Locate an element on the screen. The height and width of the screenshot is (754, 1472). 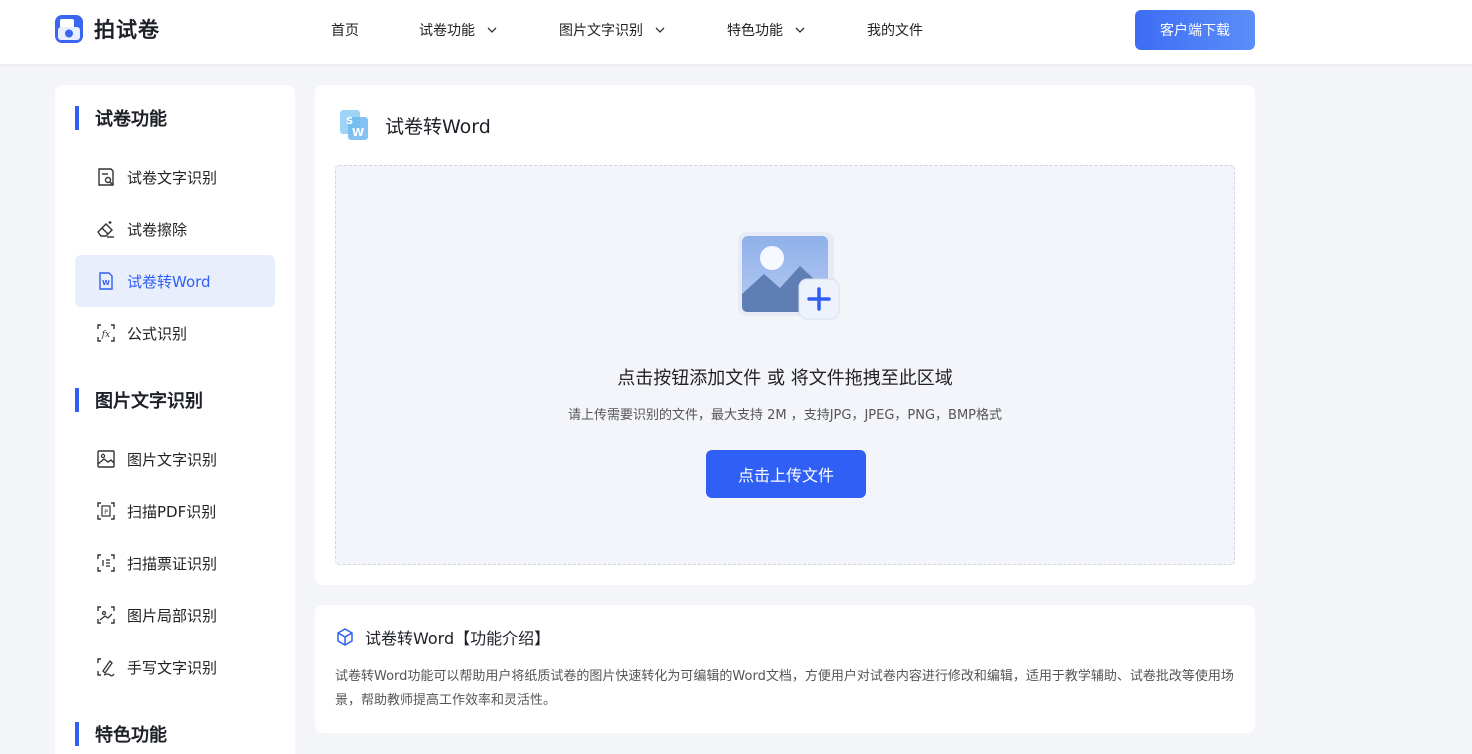
dropzone-instruction: 点击按钮添加文件 或 将文件拖拽至此区域 is located at coordinates (785, 378).